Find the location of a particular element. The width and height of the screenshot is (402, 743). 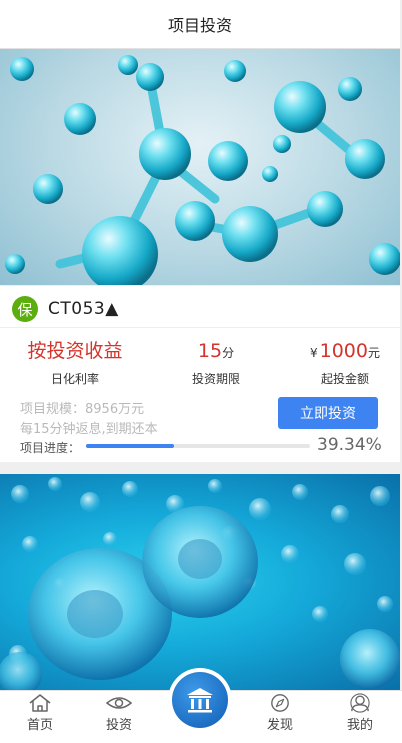

center-bank-button is located at coordinates (200, 700).